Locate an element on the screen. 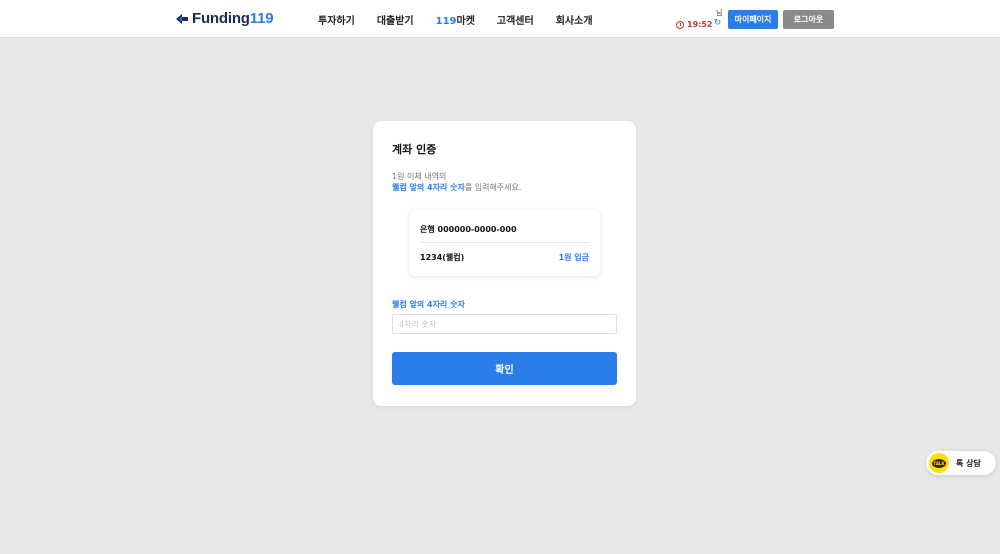 The width and height of the screenshot is (1000, 554). nav-invest: 투자하기 is located at coordinates (336, 19).